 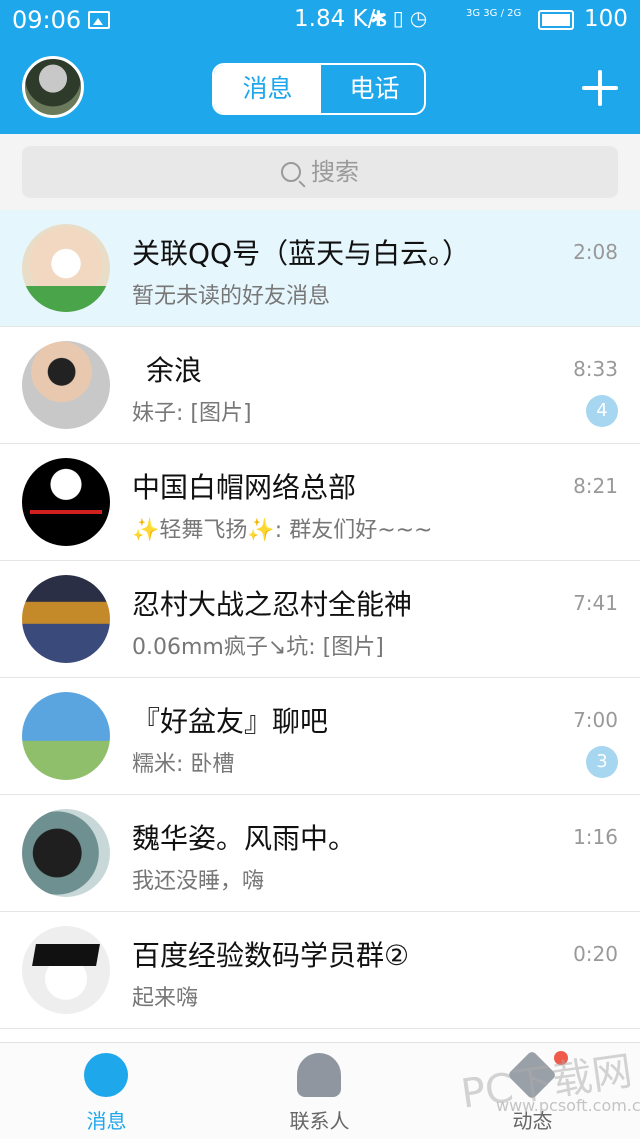 I want to click on conversation-name: 中国白帽网络总部, so click(x=244, y=487).